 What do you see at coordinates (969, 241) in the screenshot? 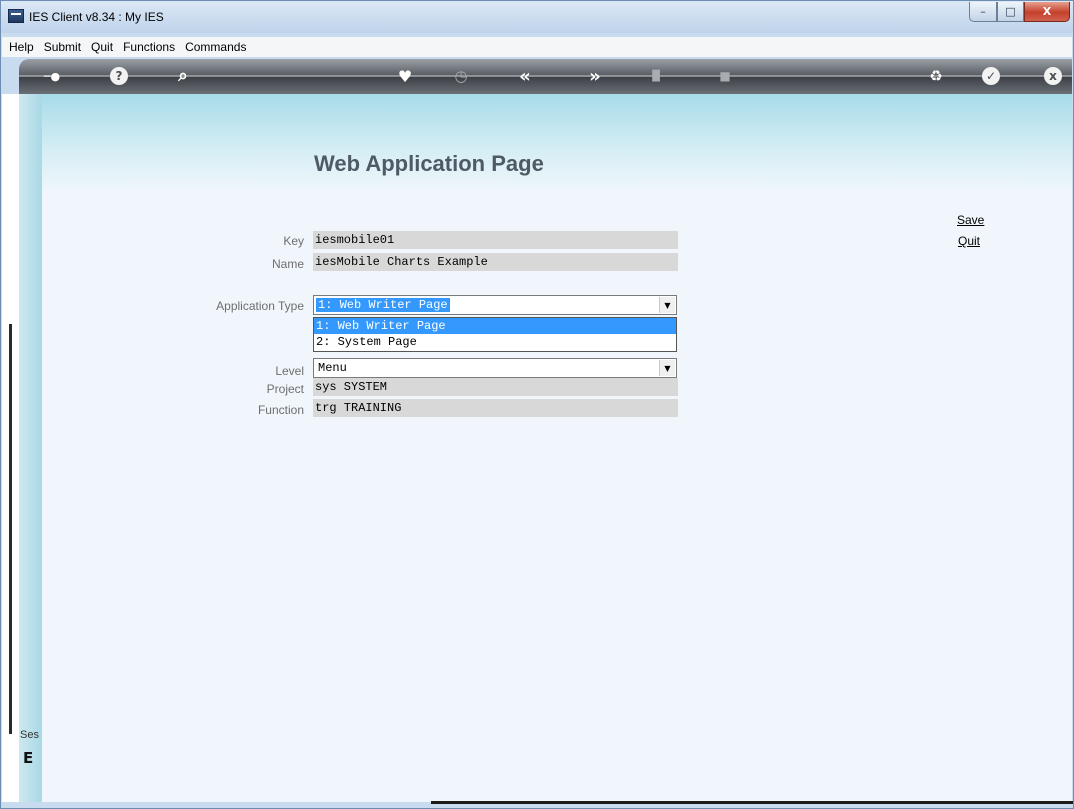
I see `quit-link: Quit` at bounding box center [969, 241].